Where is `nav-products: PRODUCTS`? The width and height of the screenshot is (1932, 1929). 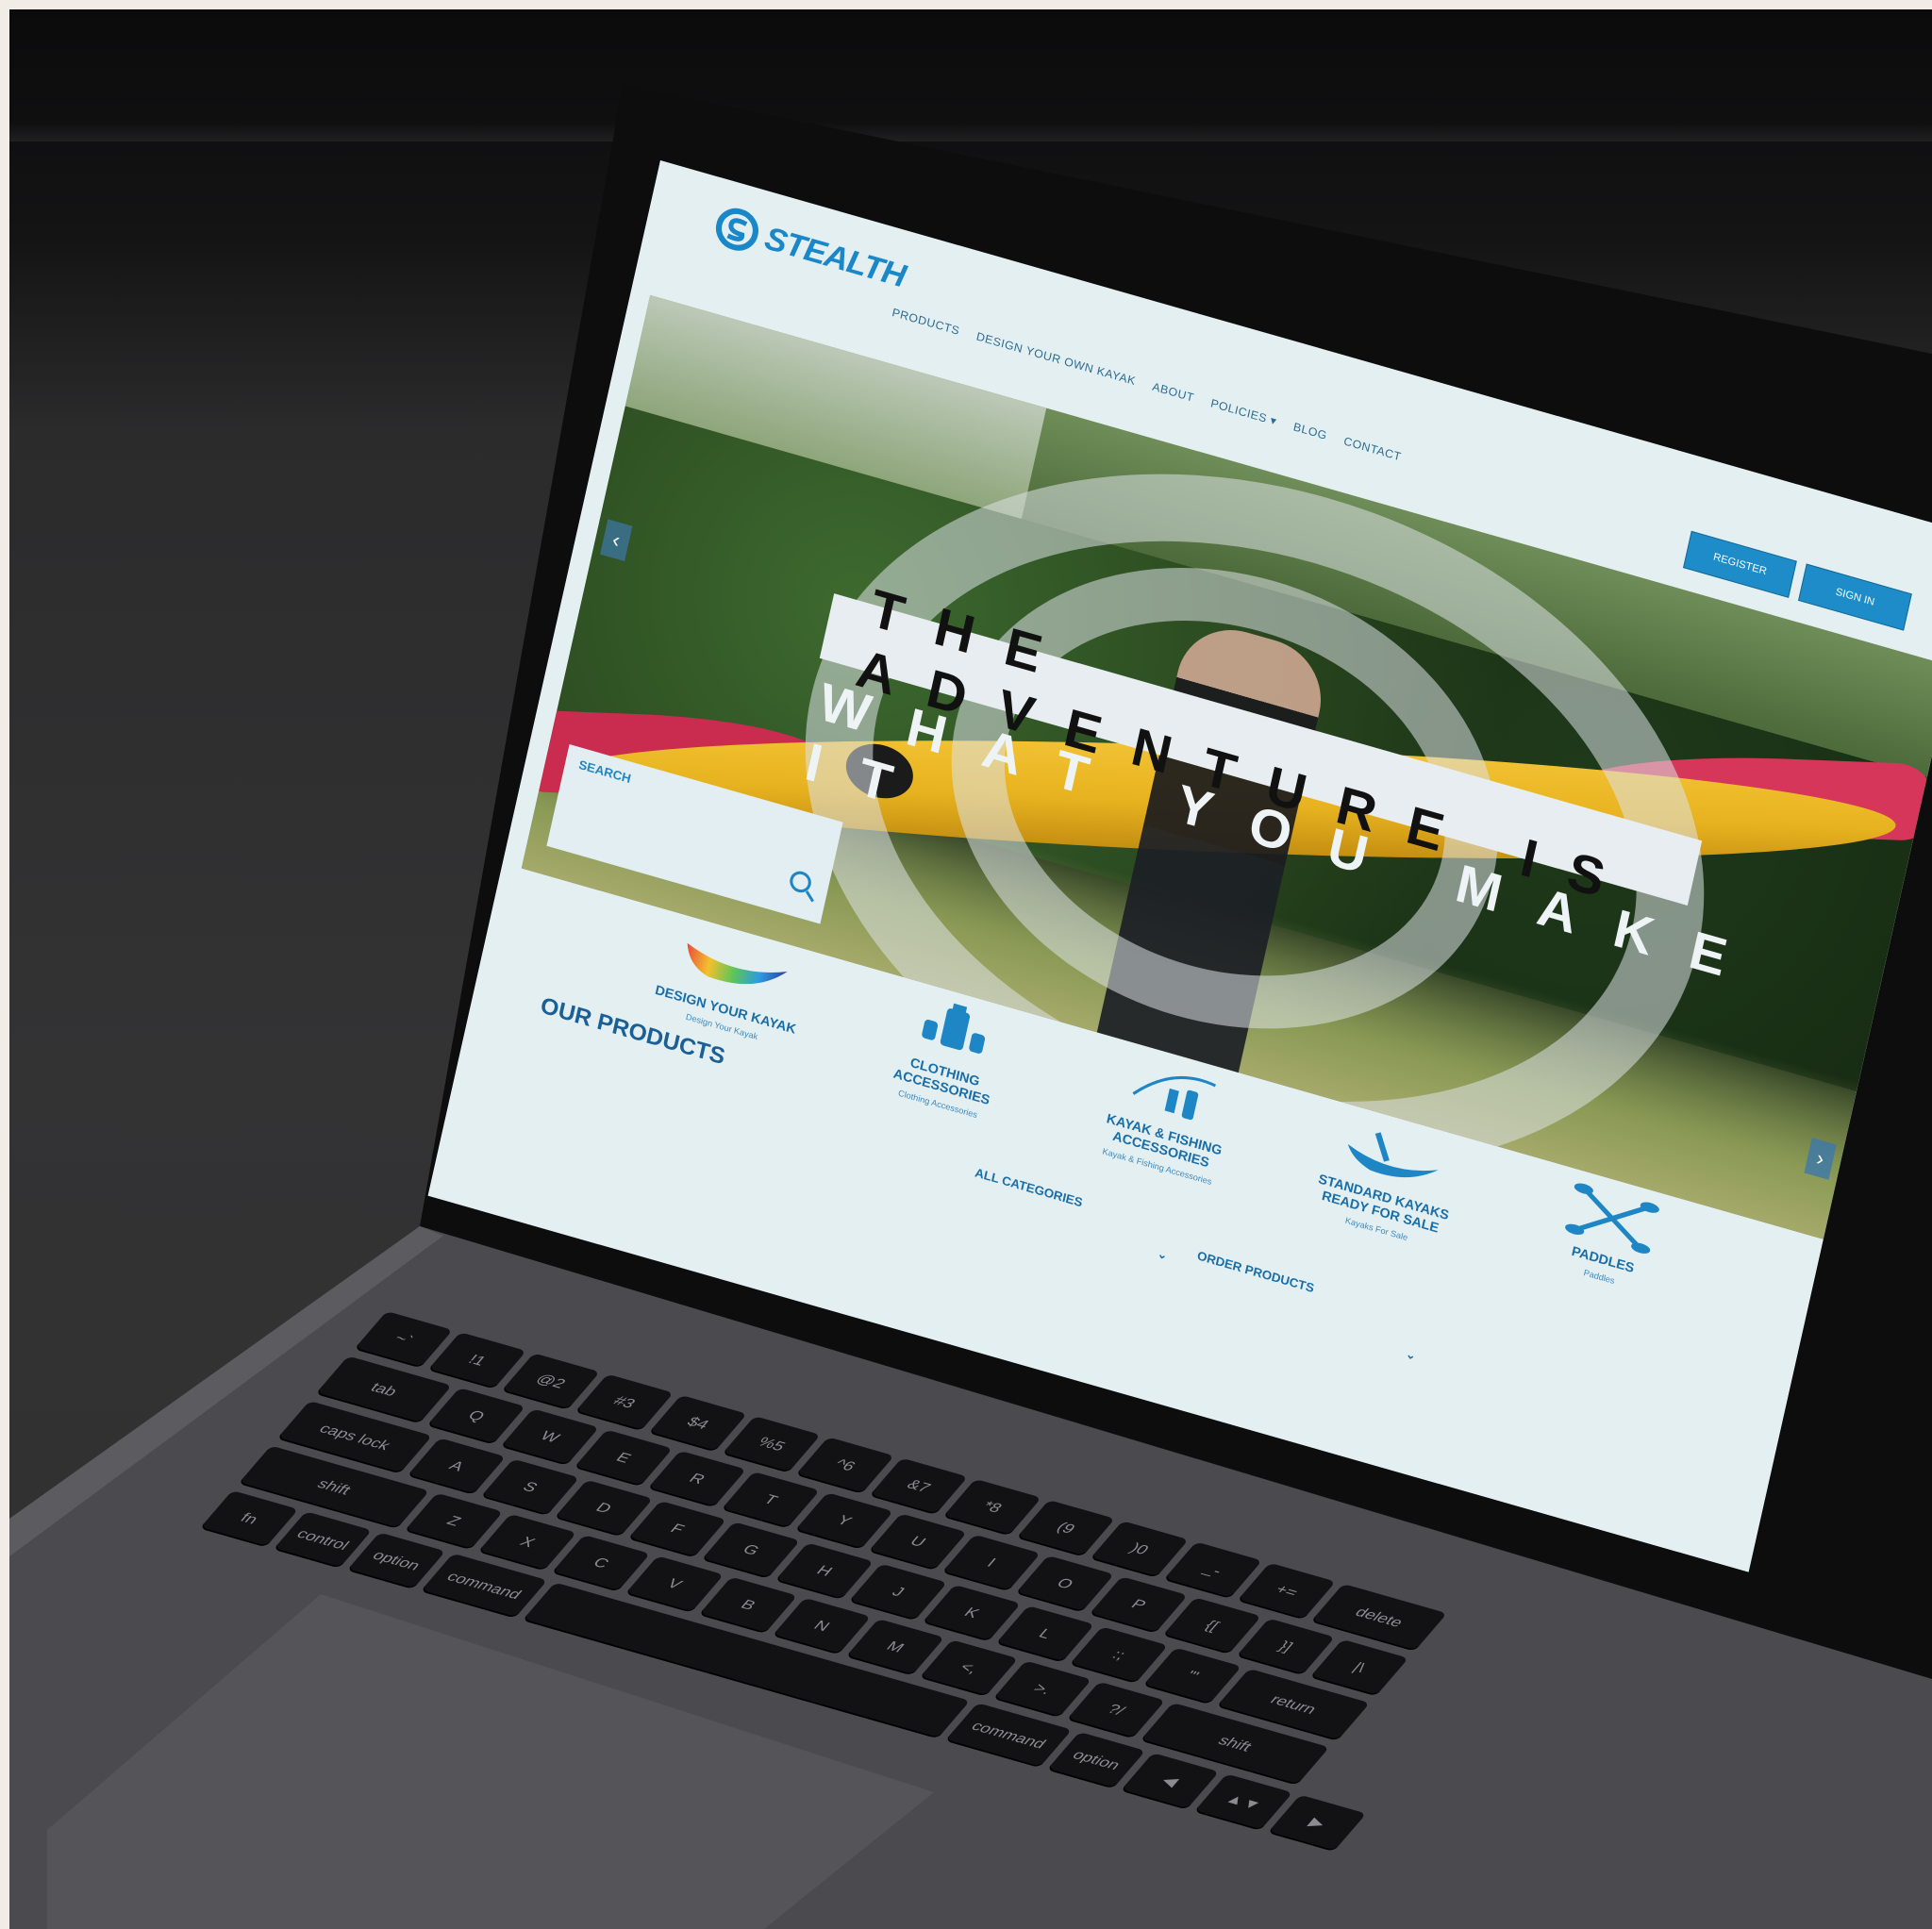
nav-products: PRODUCTS is located at coordinates (926, 322).